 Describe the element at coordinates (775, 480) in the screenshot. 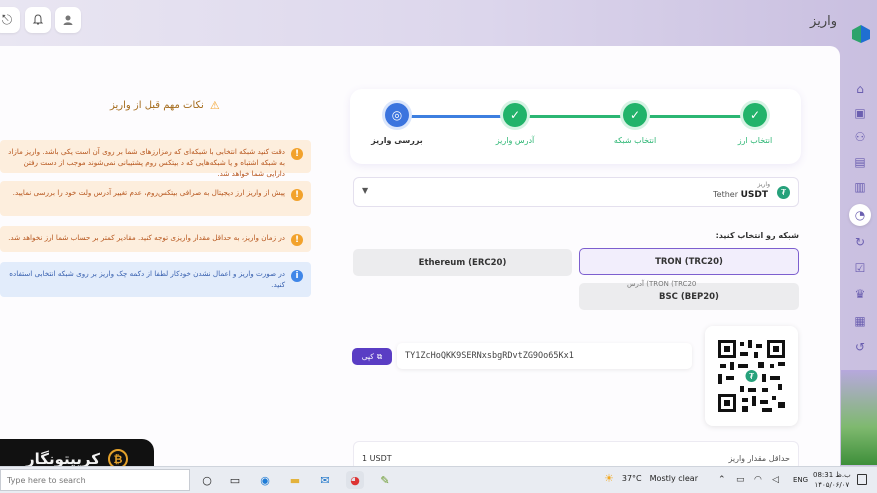

I see `volume-icon: ◁` at that location.